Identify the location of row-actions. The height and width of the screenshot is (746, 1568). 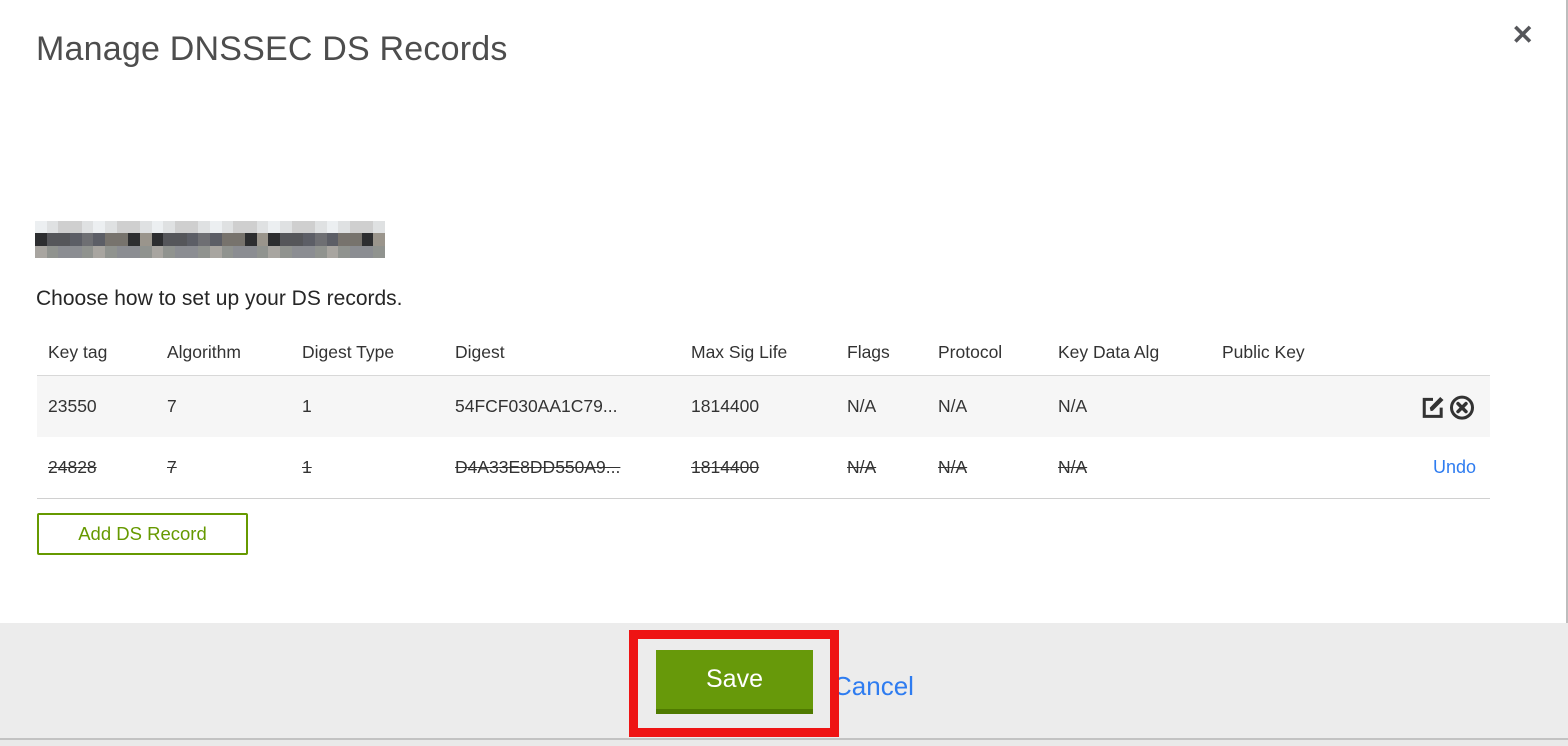
(1426, 407).